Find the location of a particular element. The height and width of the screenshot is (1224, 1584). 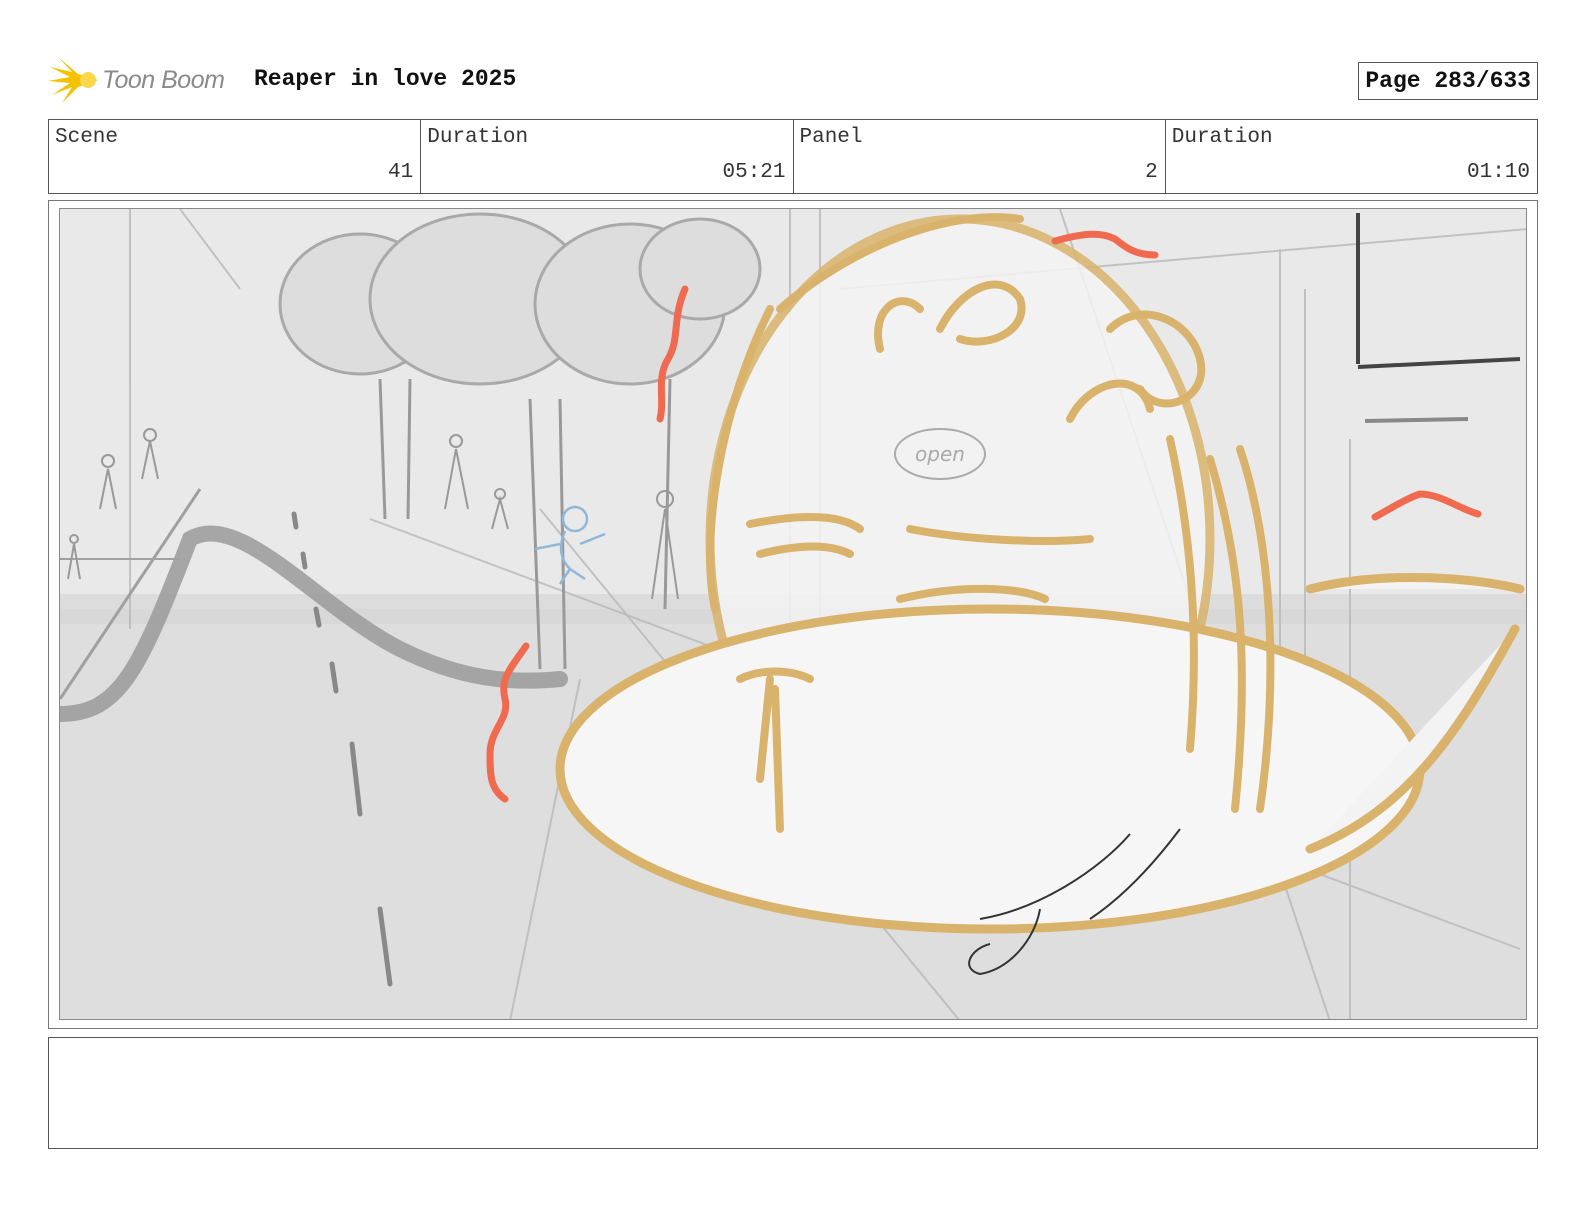

toon-boom-logo: Toon Boom is located at coordinates (136, 80).